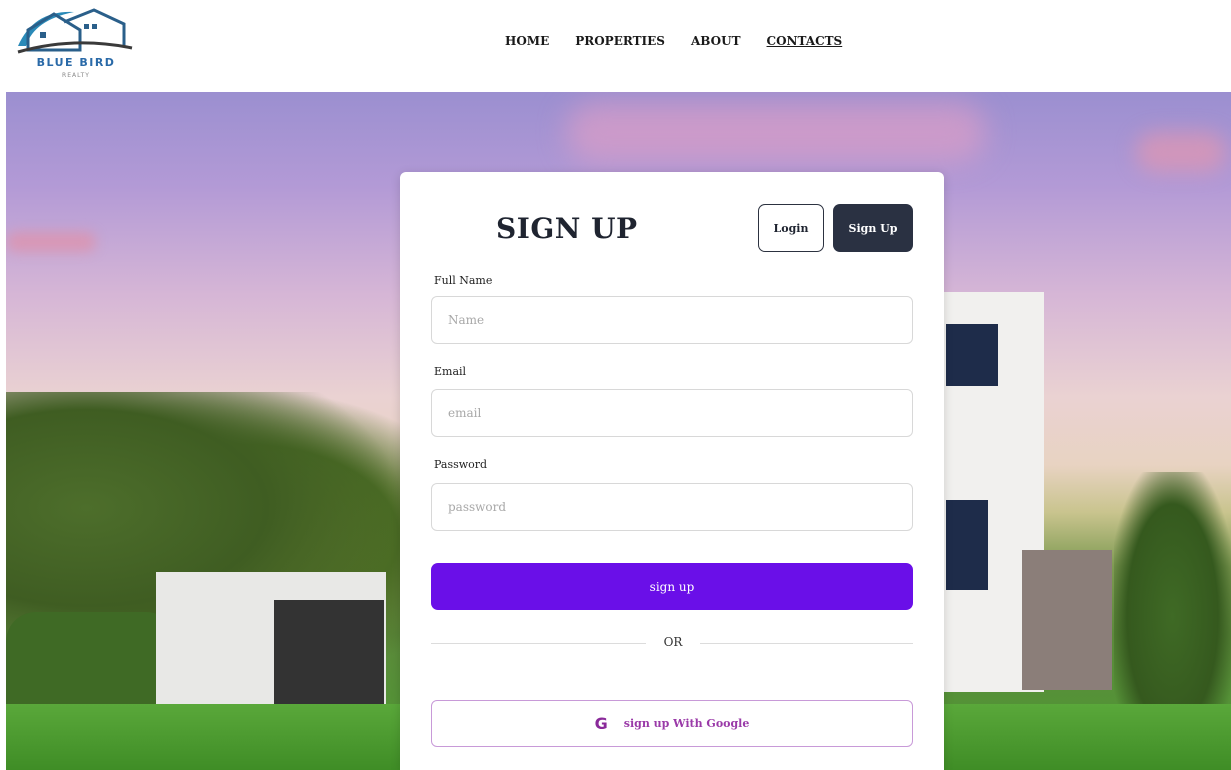 The image size is (1231, 770). What do you see at coordinates (672, 586) in the screenshot?
I see `signup-submit-button: sign up` at bounding box center [672, 586].